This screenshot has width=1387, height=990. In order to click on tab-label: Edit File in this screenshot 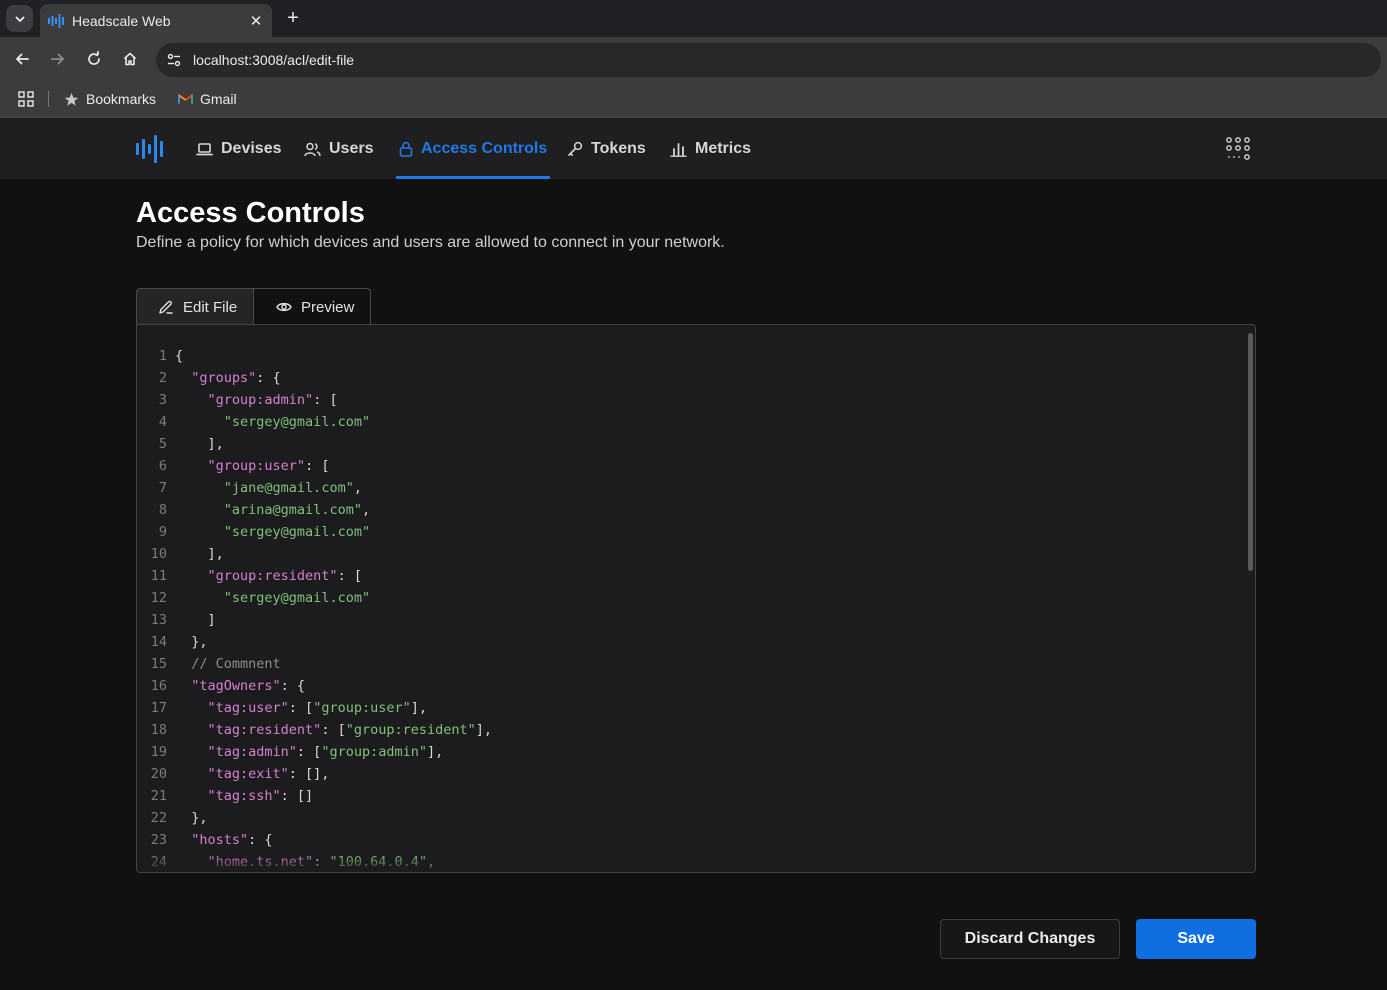, I will do `click(210, 307)`.